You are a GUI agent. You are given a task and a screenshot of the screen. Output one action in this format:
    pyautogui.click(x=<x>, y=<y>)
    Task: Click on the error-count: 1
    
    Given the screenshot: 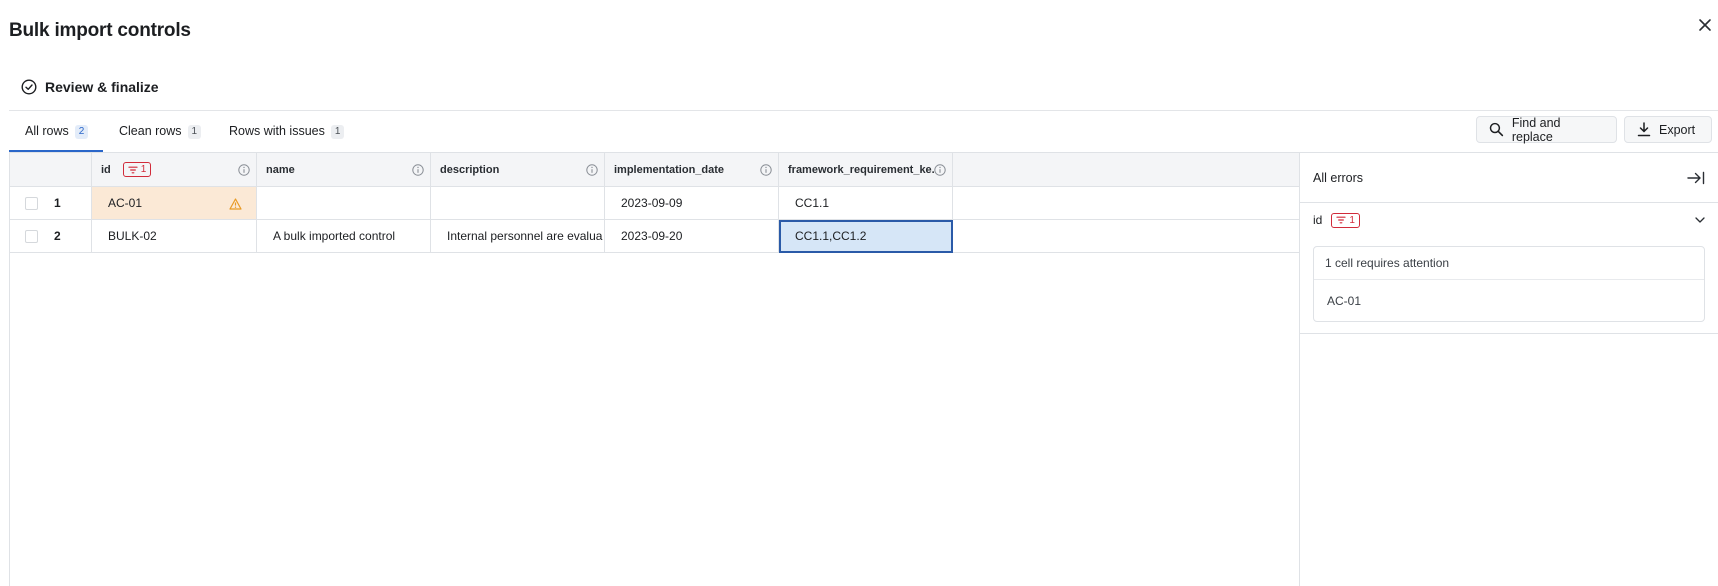 What is the action you would take?
    pyautogui.click(x=1352, y=220)
    